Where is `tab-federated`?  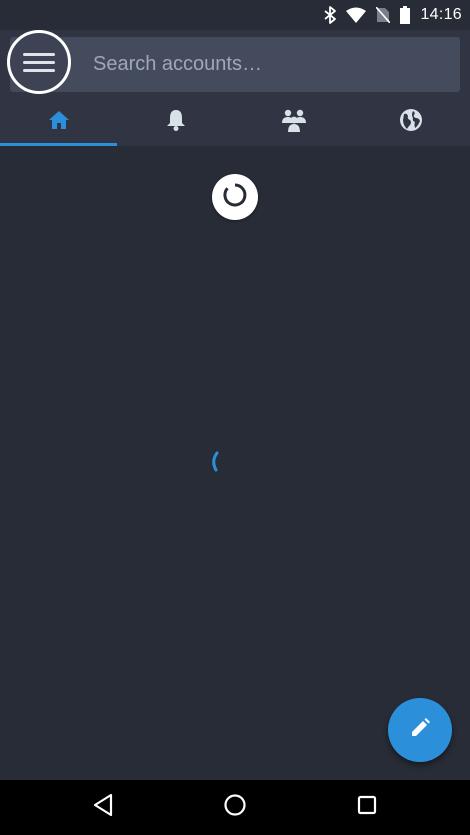 tab-federated is located at coordinates (411, 122).